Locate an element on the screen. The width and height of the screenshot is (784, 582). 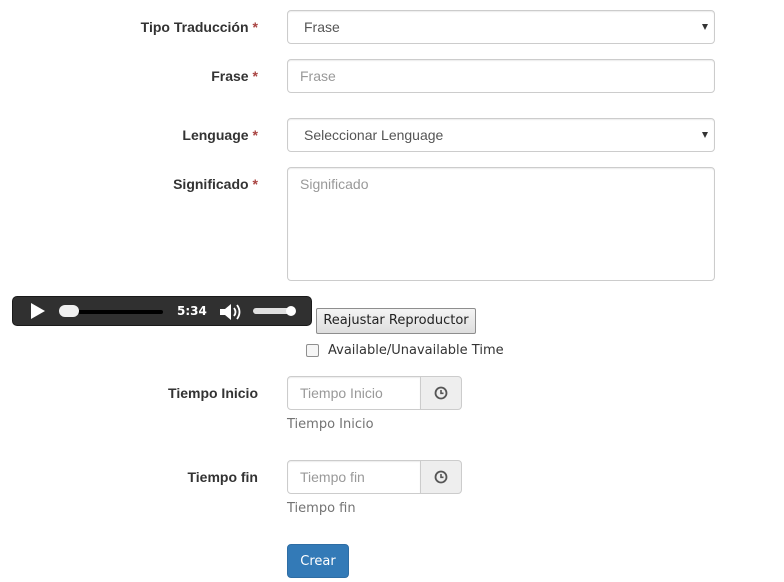
frase-label: Frase * is located at coordinates (234, 76).